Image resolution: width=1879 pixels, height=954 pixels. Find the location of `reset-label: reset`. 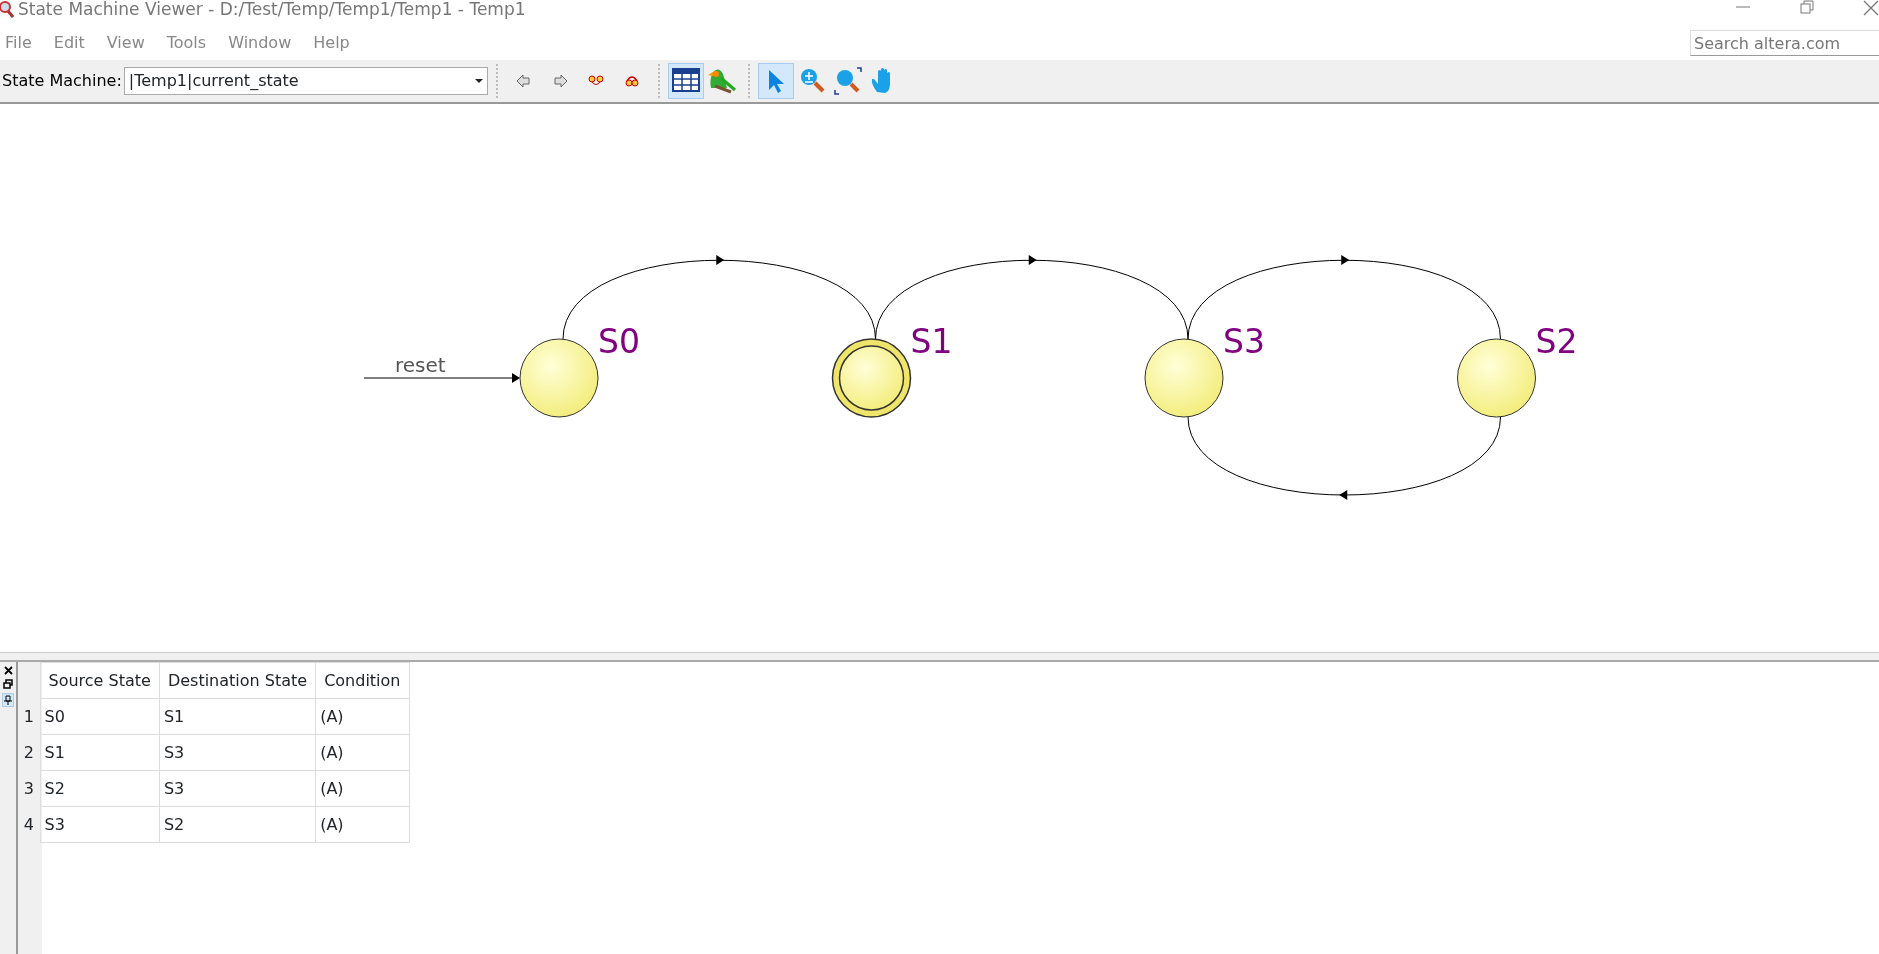

reset-label: reset is located at coordinates (420, 365).